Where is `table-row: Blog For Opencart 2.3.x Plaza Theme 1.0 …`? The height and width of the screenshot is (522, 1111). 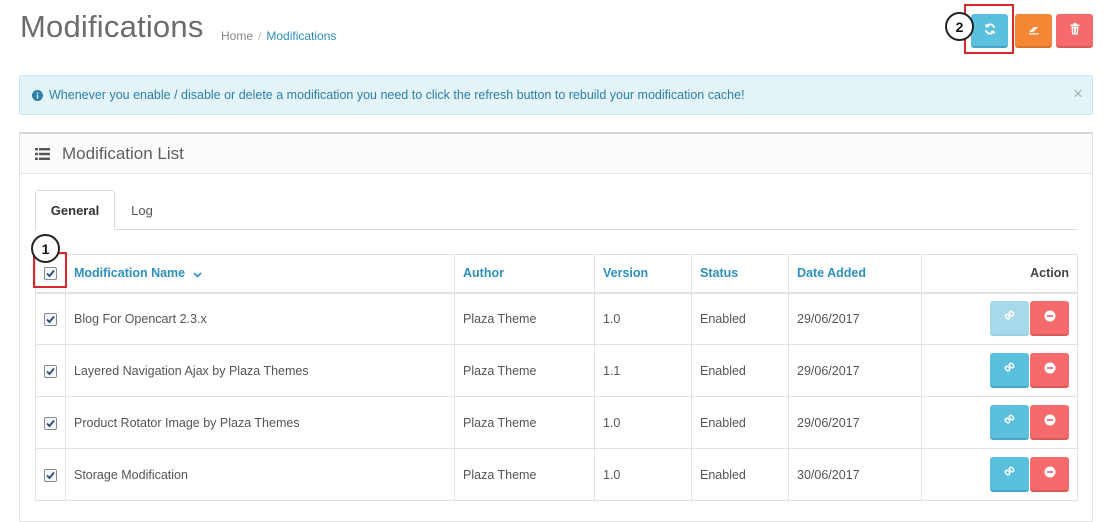
table-row: Blog For Opencart 2.3.x Plaza Theme 1.0 … is located at coordinates (556, 318).